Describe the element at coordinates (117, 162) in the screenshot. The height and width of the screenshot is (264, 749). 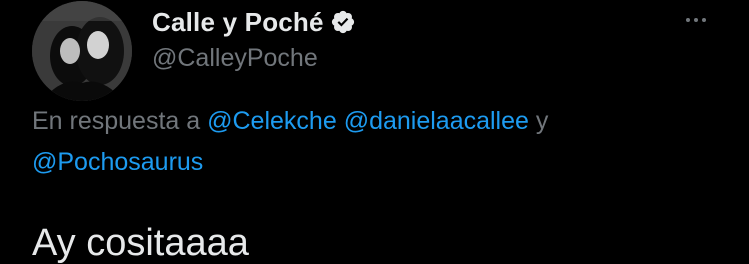
I see `mention-link: @Pochosaurus` at that location.